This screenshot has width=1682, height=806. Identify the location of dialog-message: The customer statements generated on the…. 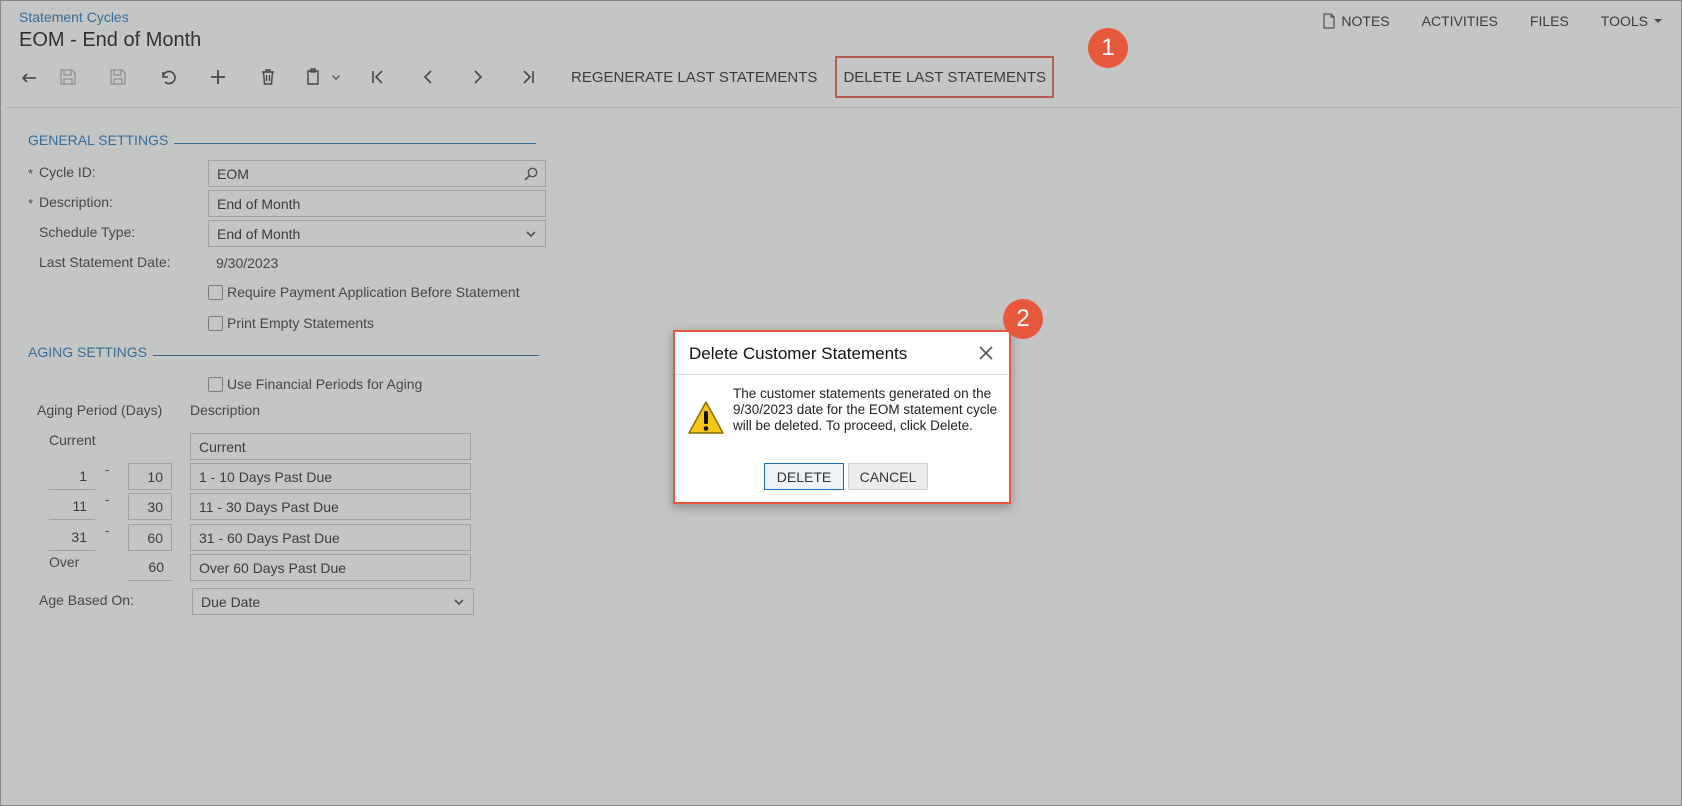
(865, 409).